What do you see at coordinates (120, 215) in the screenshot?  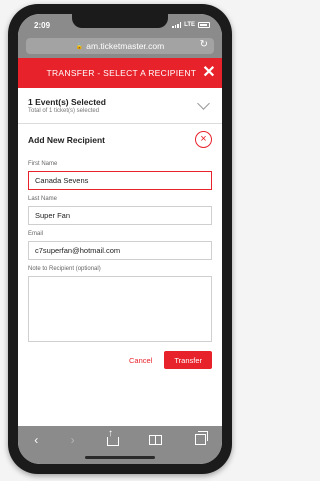 I see `last-name-field: Super Fan` at bounding box center [120, 215].